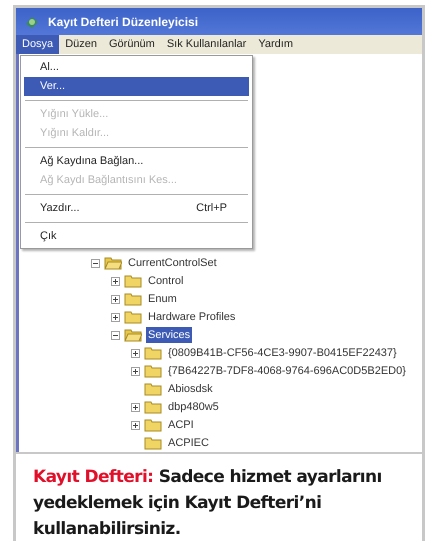 This screenshot has height=541, width=437. What do you see at coordinates (131, 44) in the screenshot?
I see `menu-item: Görünüm` at bounding box center [131, 44].